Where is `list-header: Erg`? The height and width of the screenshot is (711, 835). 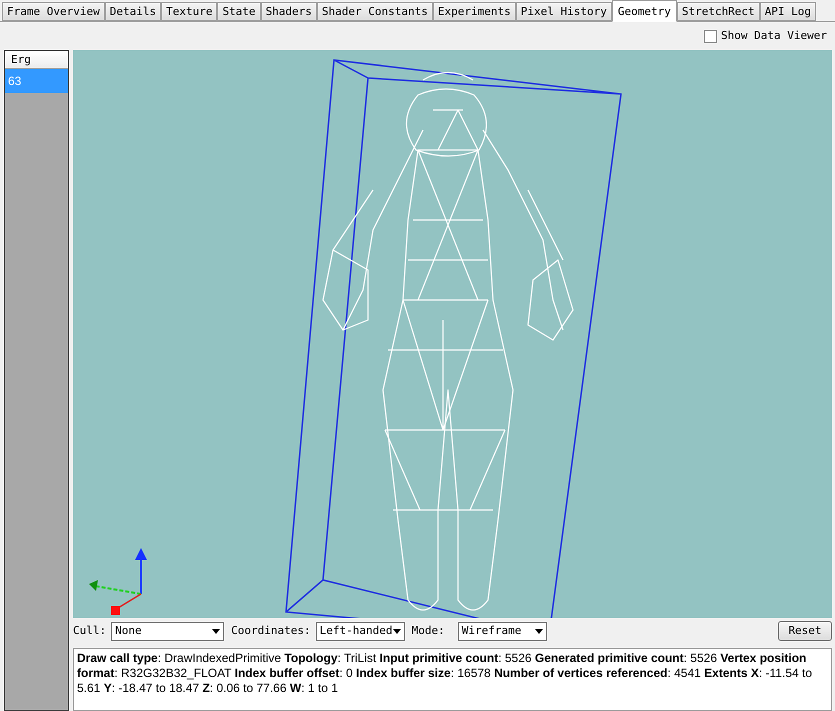 list-header: Erg is located at coordinates (36, 60).